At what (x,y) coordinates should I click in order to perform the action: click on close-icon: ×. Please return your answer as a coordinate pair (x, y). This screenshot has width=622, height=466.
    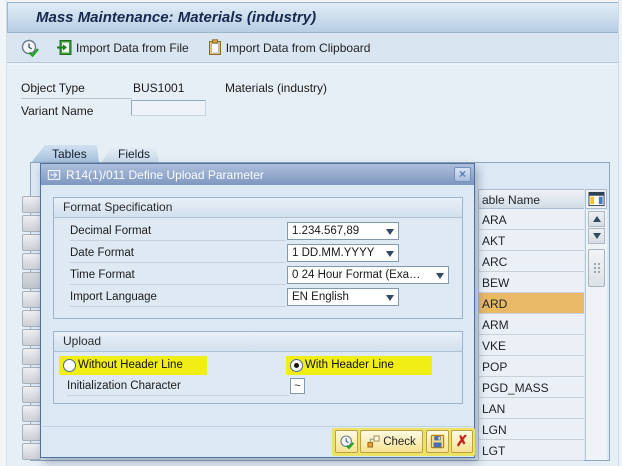
    Looking at the image, I should click on (462, 174).